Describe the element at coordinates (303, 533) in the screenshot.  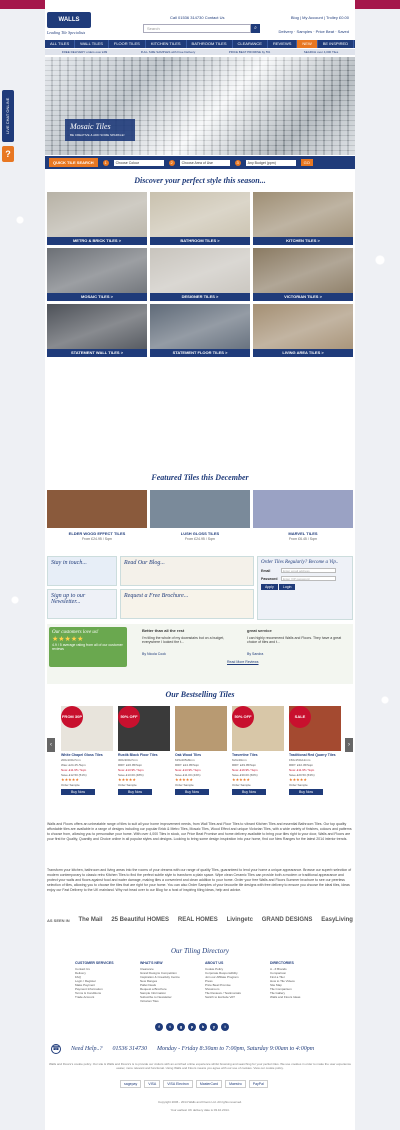
I see `featured-name: MARVEL TILES` at that location.